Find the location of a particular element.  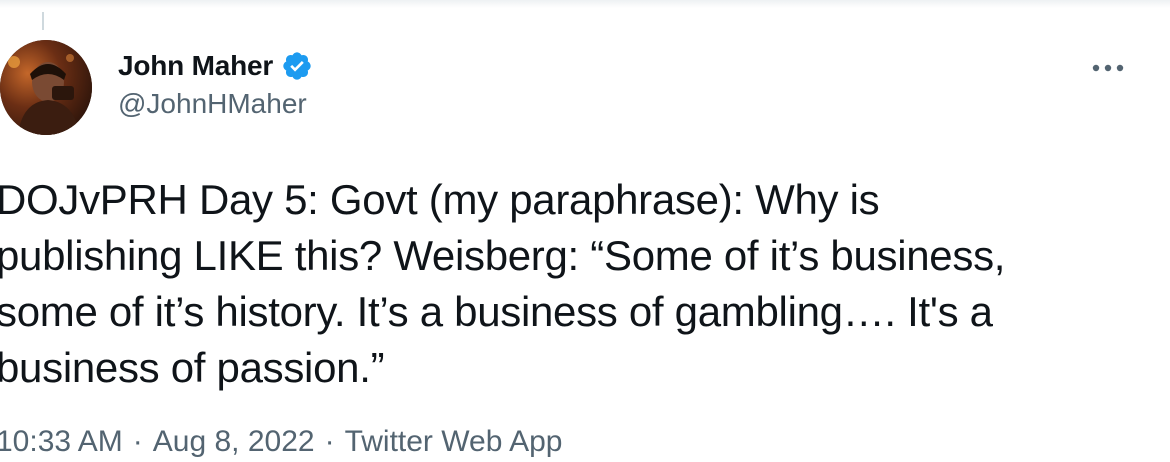

avatar-photo-icon is located at coordinates (46, 87).